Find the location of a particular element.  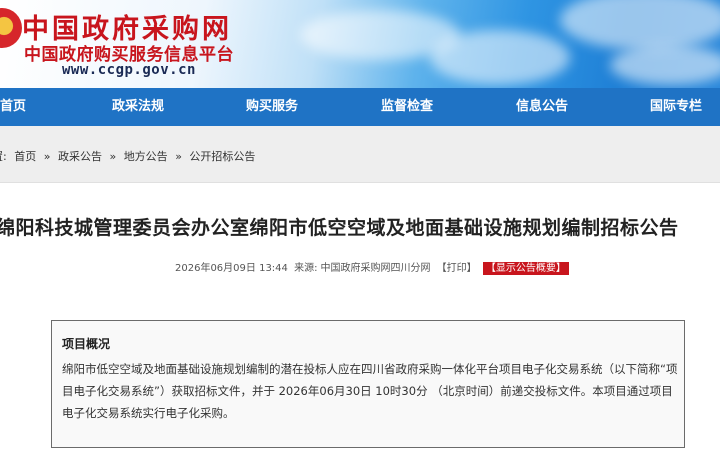

nav-item-international: 国际专栏 is located at coordinates (676, 107).